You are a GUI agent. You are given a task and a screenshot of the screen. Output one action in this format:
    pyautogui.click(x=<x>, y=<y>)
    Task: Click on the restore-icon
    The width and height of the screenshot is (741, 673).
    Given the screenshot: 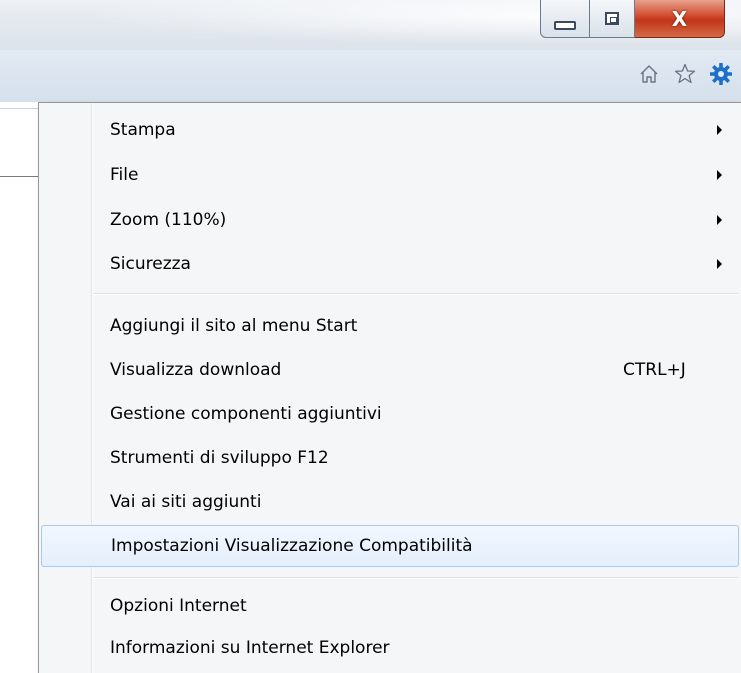 What is the action you would take?
    pyautogui.click(x=612, y=18)
    